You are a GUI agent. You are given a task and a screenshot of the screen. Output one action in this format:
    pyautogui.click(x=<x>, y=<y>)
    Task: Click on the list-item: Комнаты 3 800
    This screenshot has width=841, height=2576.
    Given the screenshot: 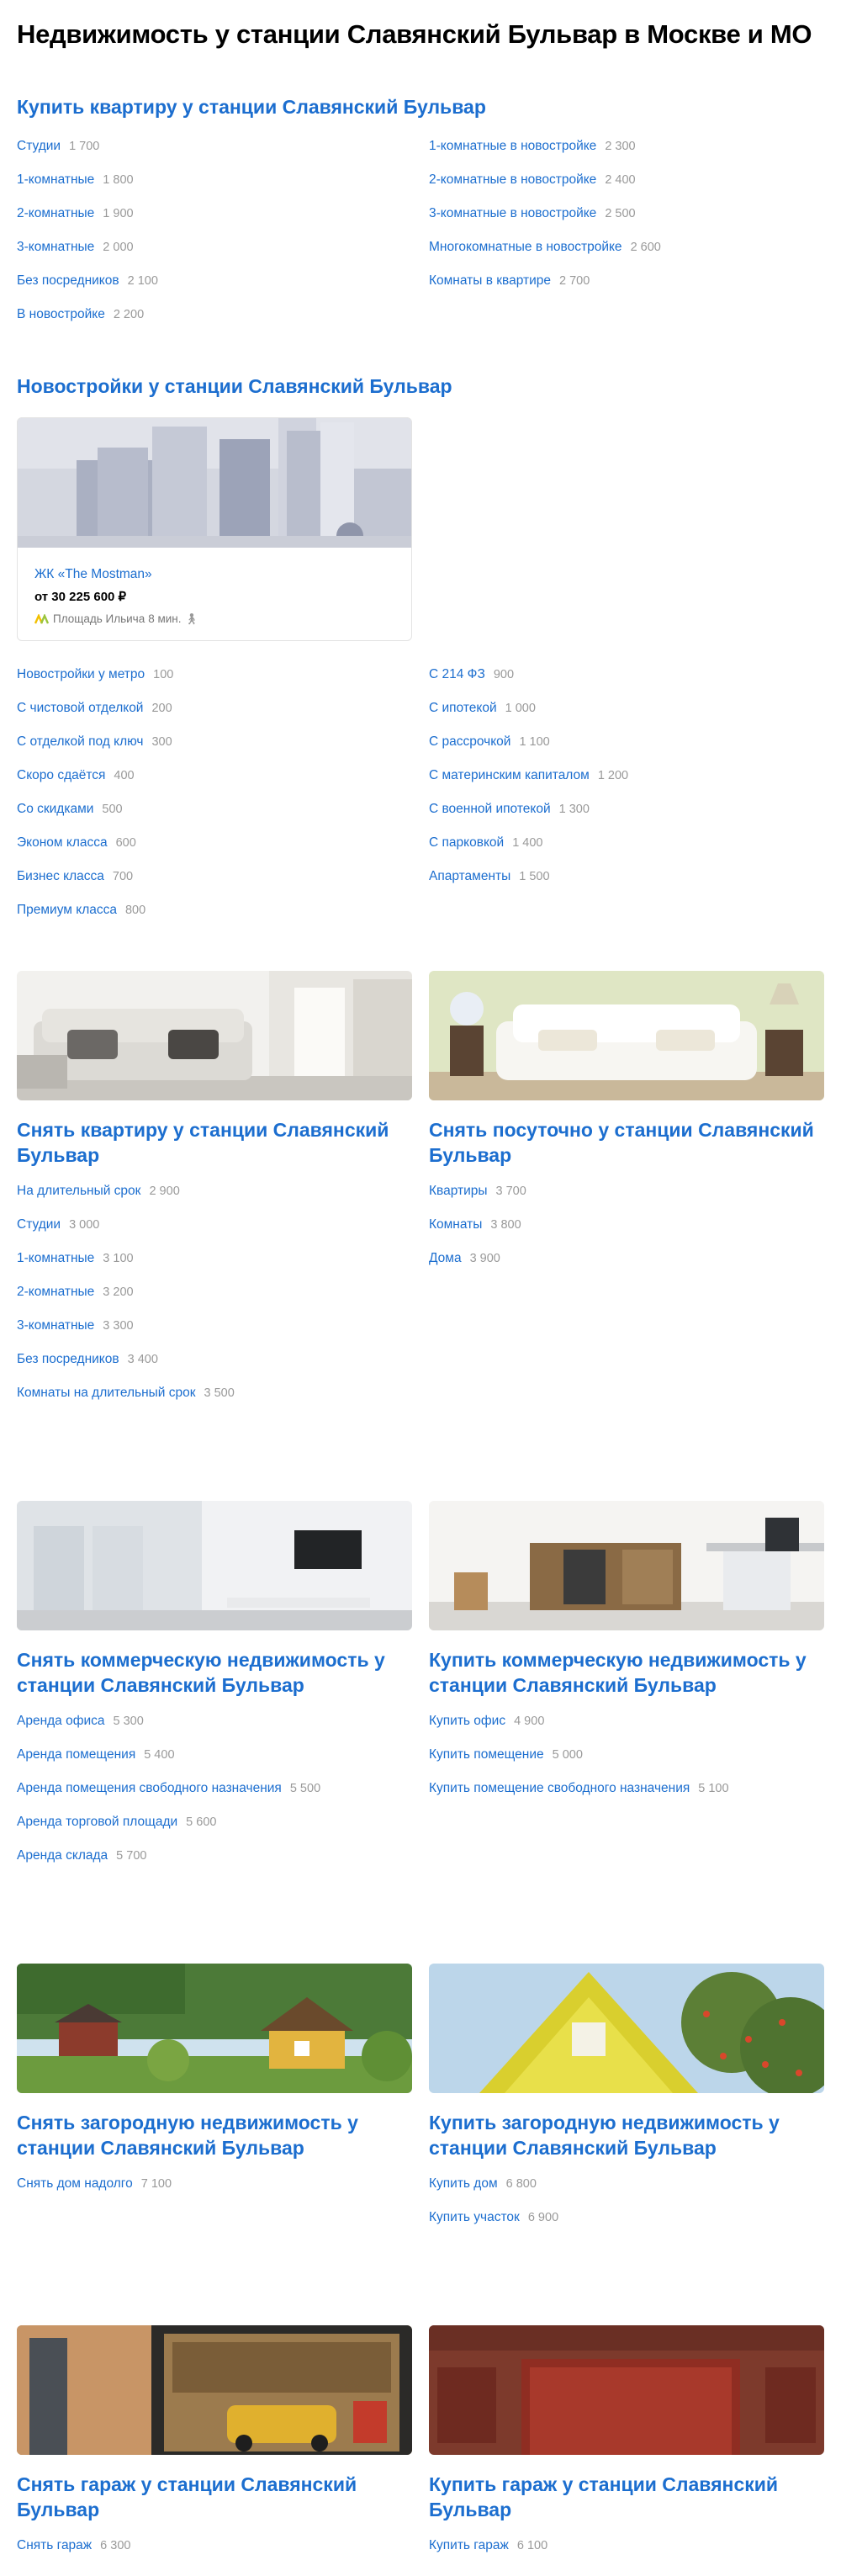 What is the action you would take?
    pyautogui.click(x=626, y=1231)
    